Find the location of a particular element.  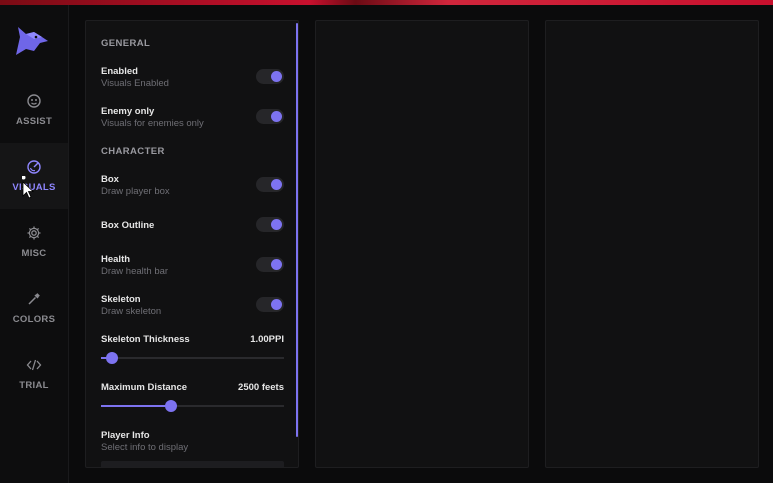

wolf-logo-icon is located at coordinates (32, 41).